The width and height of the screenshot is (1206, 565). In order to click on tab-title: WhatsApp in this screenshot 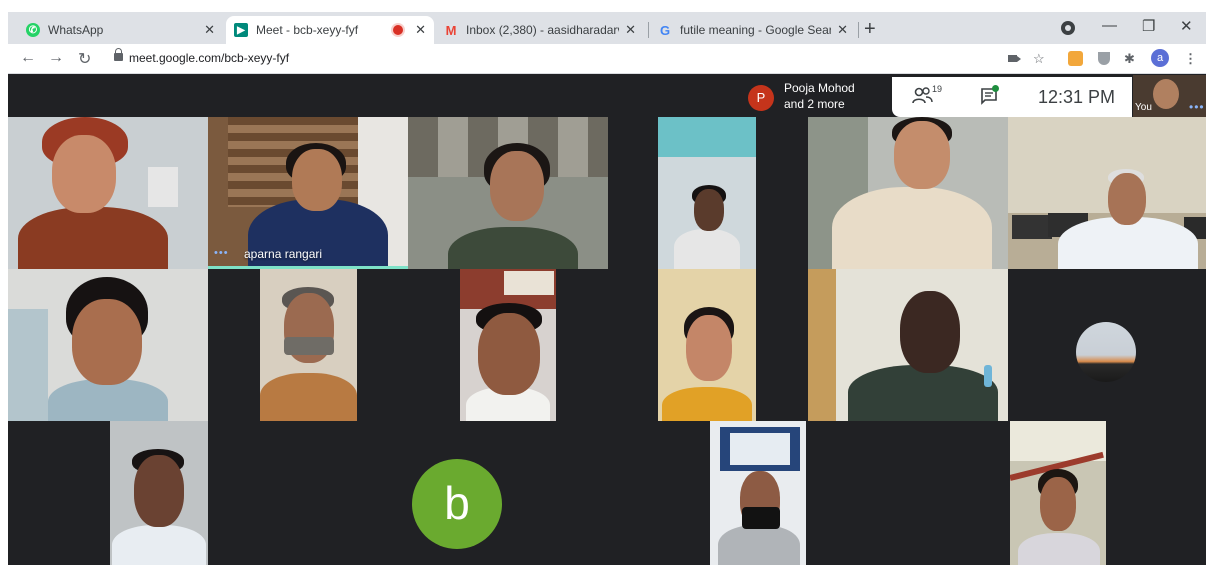, I will do `click(76, 30)`.